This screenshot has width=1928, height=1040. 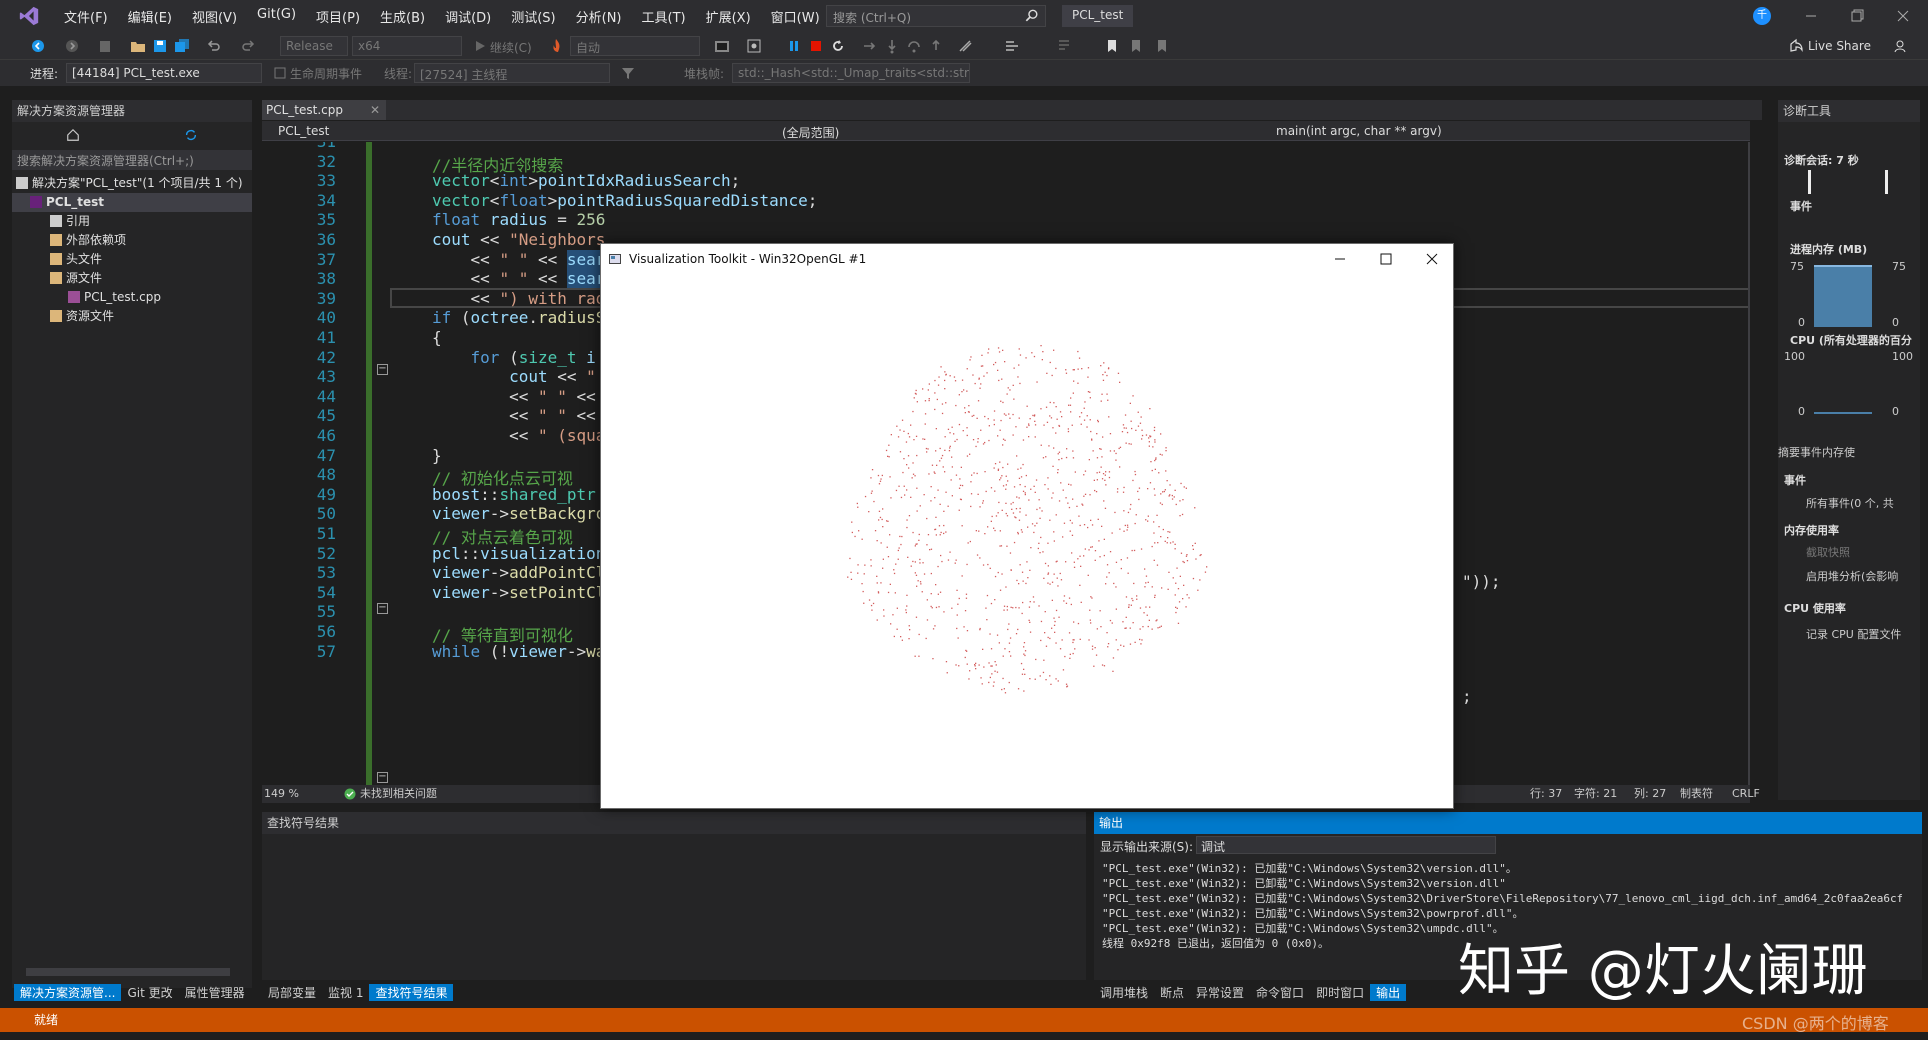 I want to click on format-icon, so click(x=1012, y=46).